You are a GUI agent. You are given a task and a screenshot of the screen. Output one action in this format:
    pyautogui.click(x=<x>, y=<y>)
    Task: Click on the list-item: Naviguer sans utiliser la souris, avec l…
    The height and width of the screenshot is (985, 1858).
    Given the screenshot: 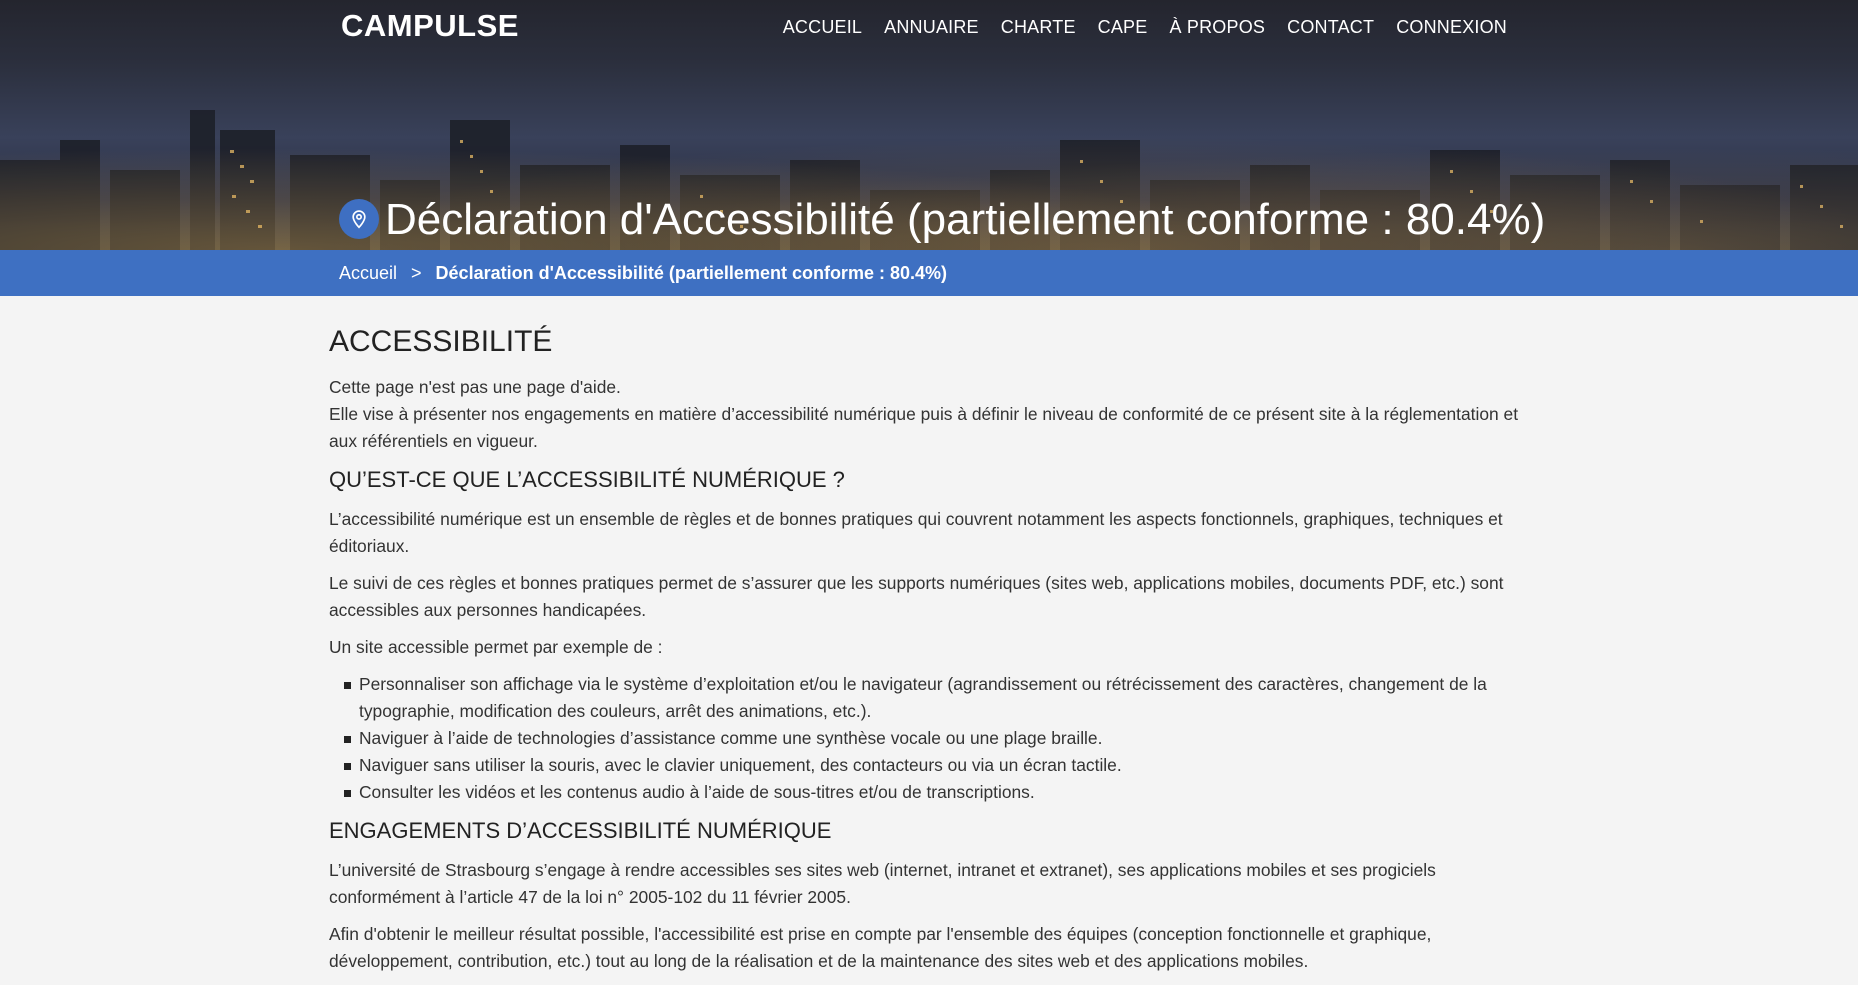 What is the action you would take?
    pyautogui.click(x=929, y=765)
    